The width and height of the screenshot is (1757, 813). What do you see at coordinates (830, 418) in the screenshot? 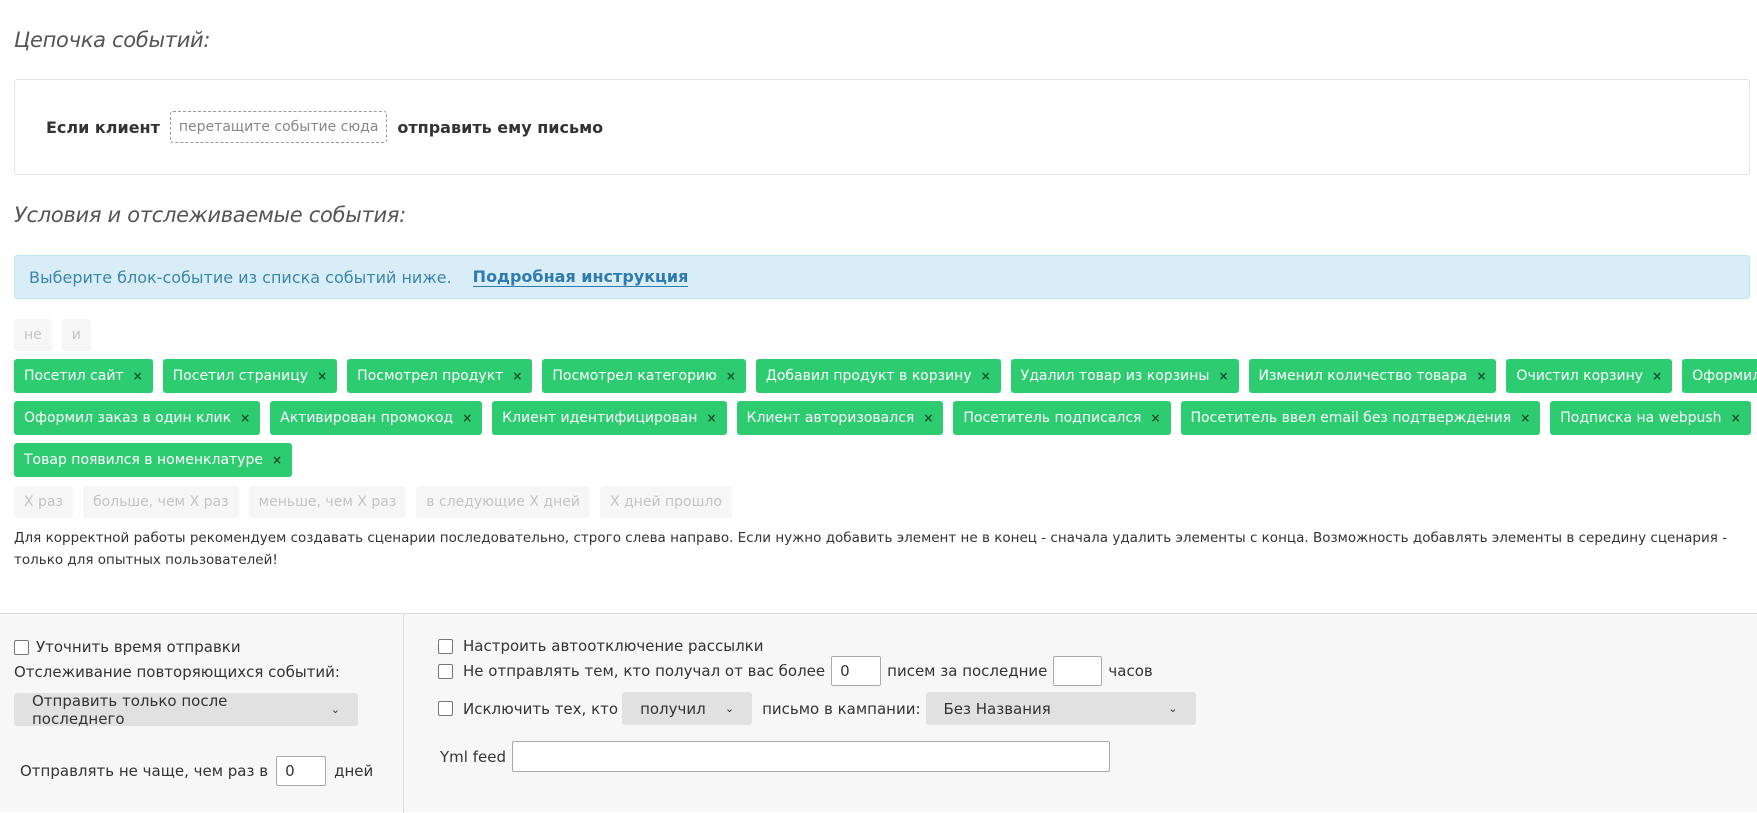
I see `event-tag-label: Клиент авторизовался` at bounding box center [830, 418].